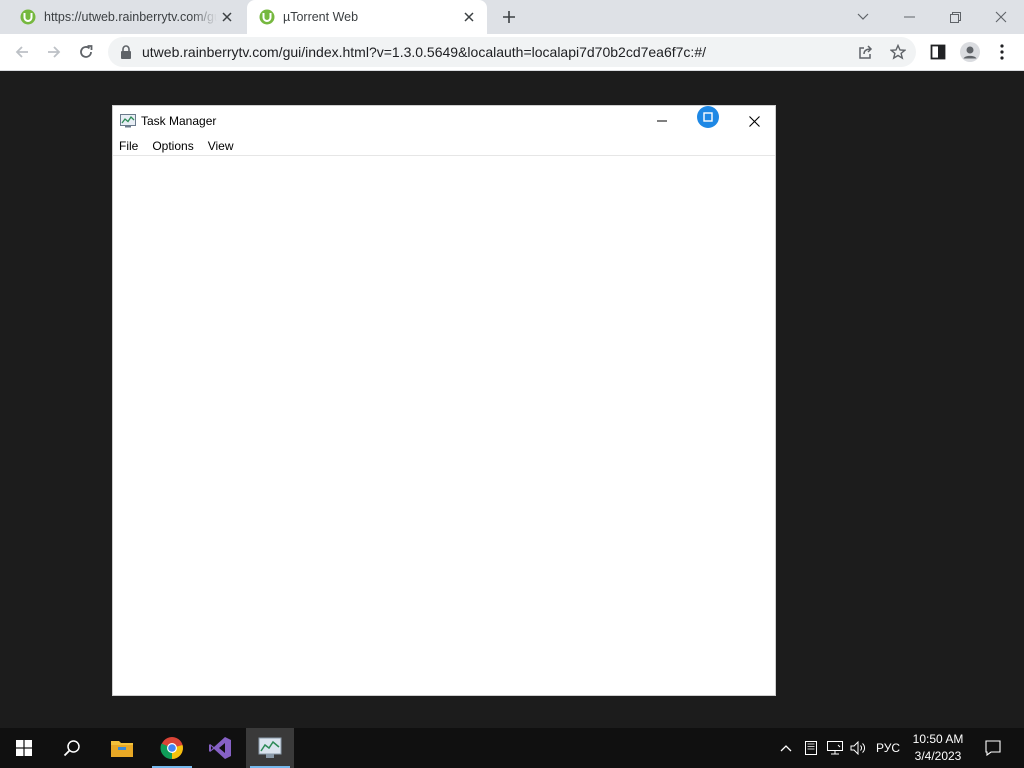  I want to click on chrome-icon, so click(171, 748).